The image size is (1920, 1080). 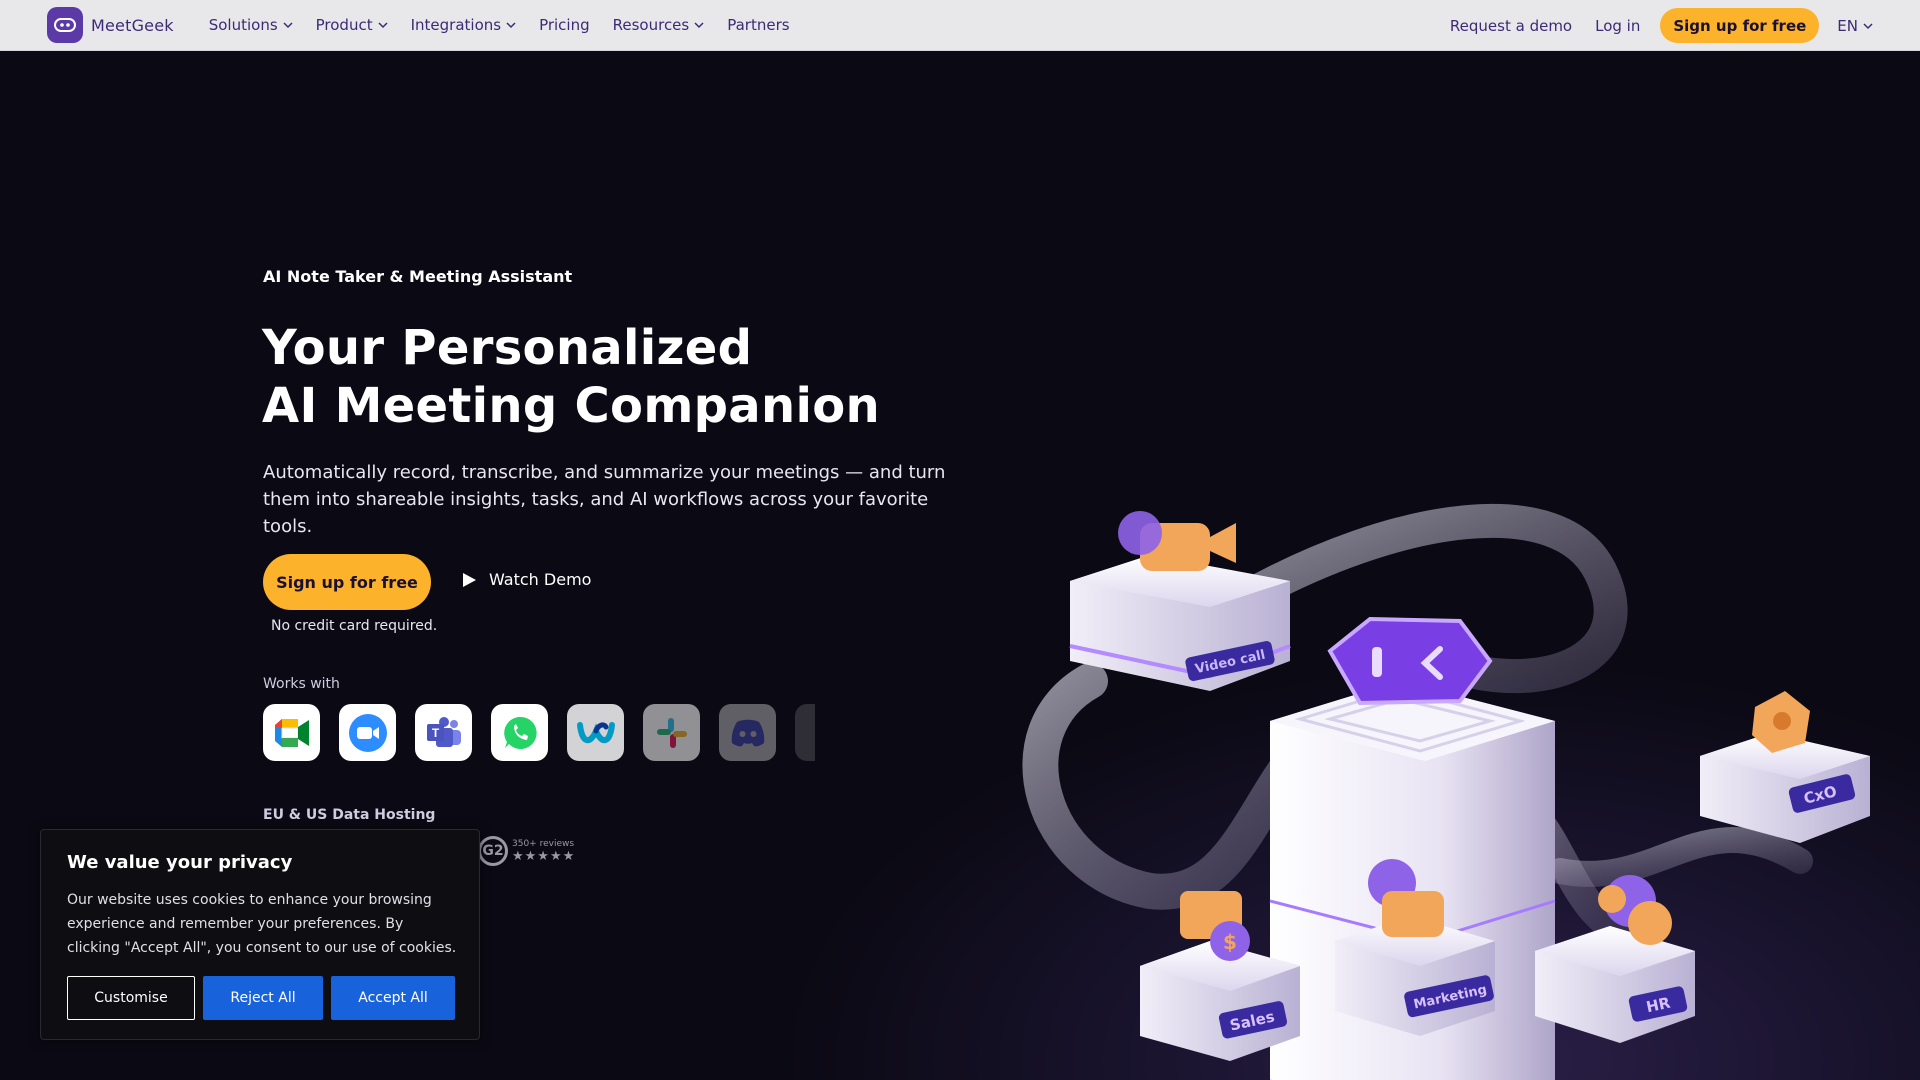 I want to click on discord-icon, so click(x=747, y=732).